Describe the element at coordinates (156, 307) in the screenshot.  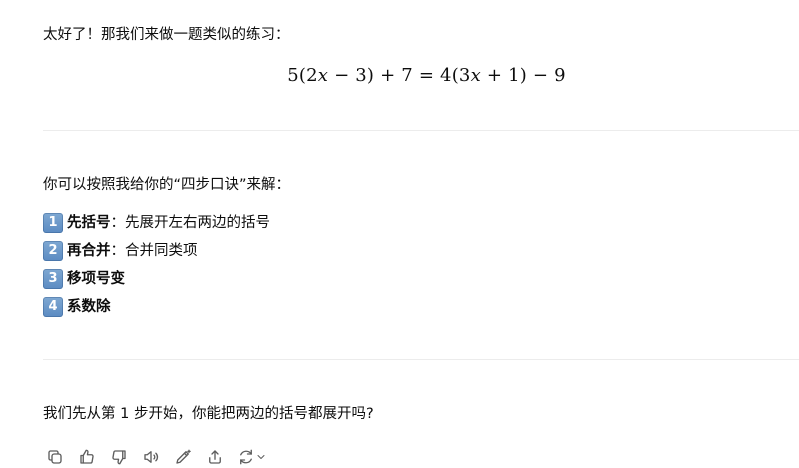
I see `step-item: 4 系数除` at that location.